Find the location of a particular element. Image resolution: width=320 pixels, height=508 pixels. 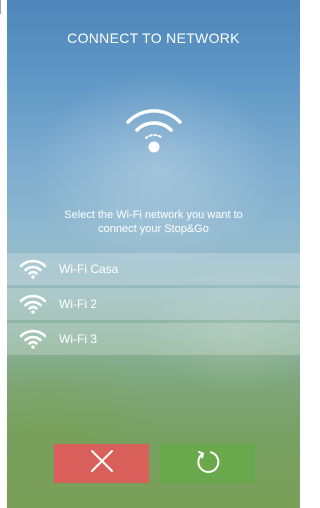

refresh-icon is located at coordinates (208, 463).